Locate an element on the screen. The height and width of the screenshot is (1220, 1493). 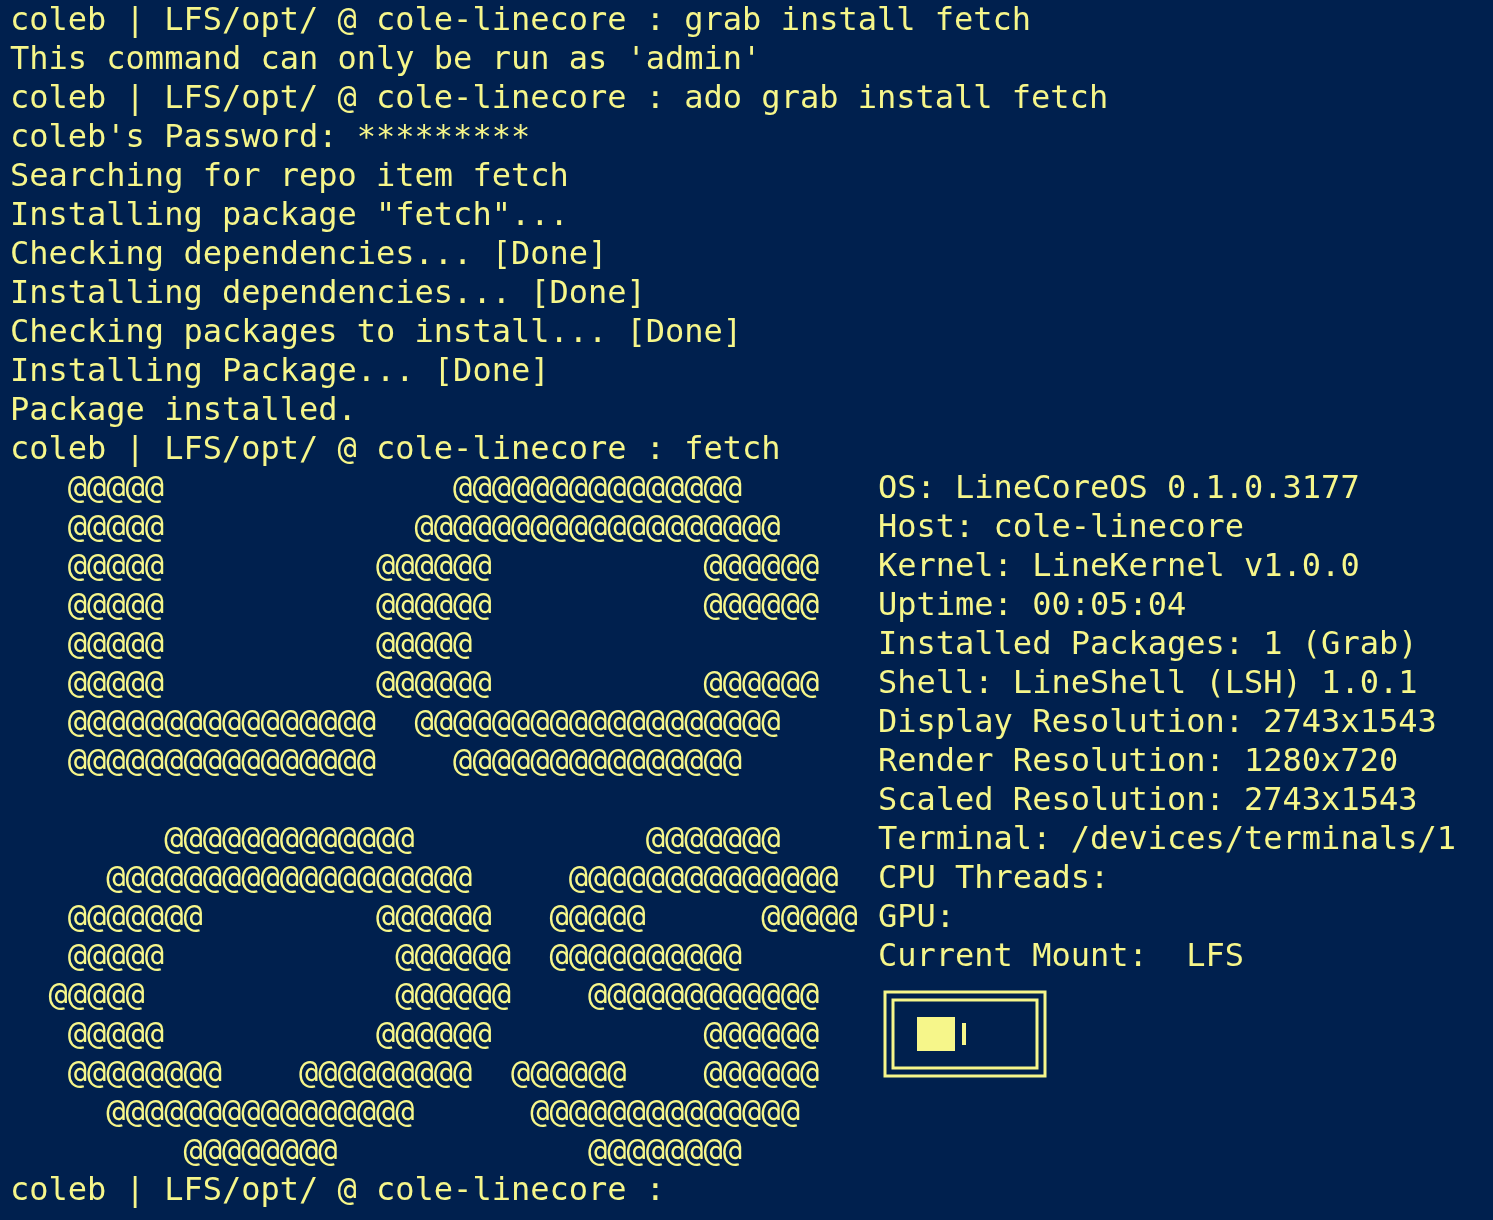
ascii-art-line: @@@@@@@@@@@@@@@@ @@@@@@@@@@@@@@@@@@@ is located at coordinates (423, 721).